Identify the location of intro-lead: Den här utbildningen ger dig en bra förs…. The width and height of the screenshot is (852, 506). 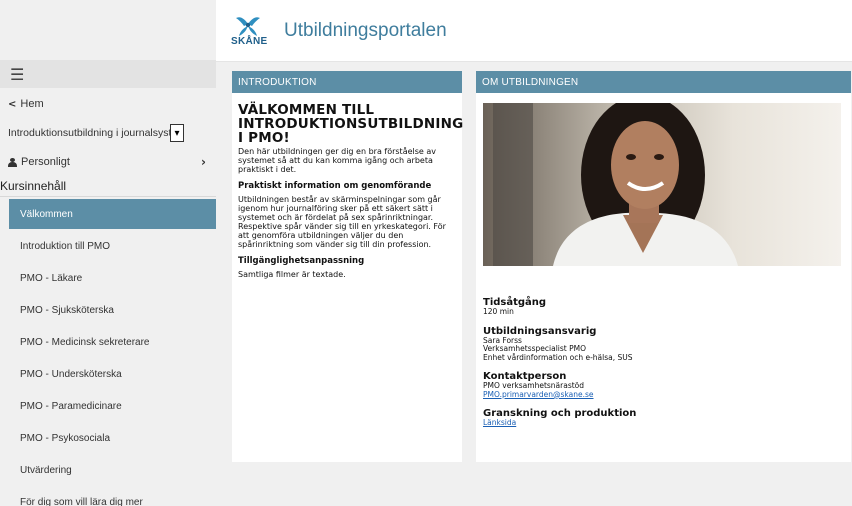
(337, 160).